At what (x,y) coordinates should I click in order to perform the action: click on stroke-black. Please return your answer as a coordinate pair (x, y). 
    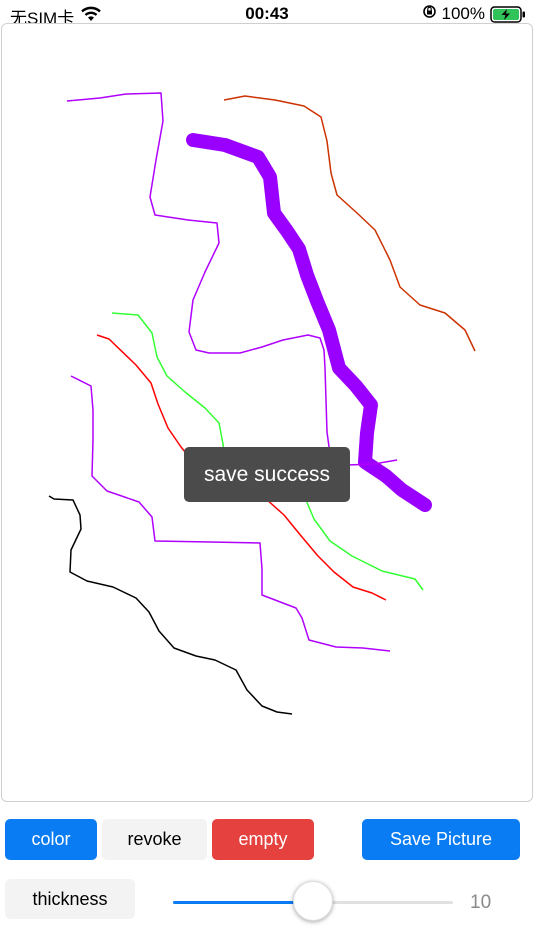
    Looking at the image, I should click on (170, 605).